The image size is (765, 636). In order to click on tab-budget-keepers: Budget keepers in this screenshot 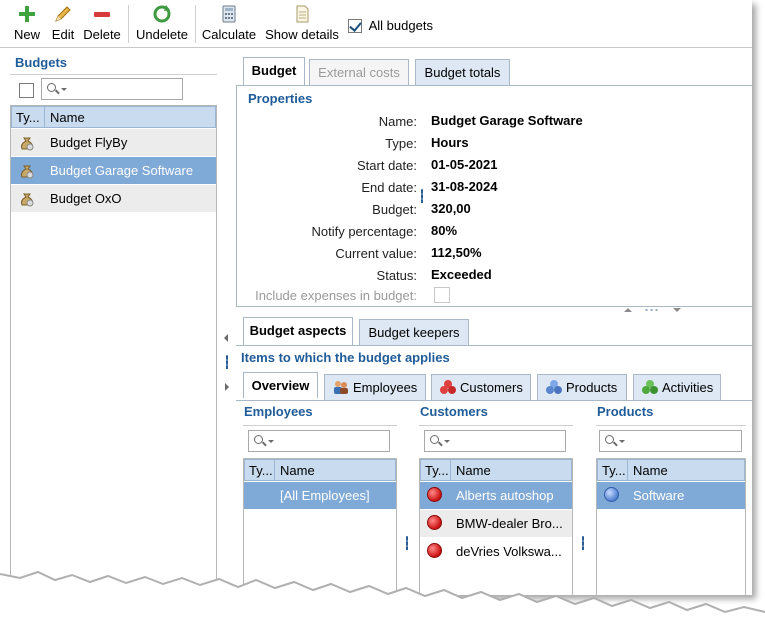, I will do `click(414, 332)`.